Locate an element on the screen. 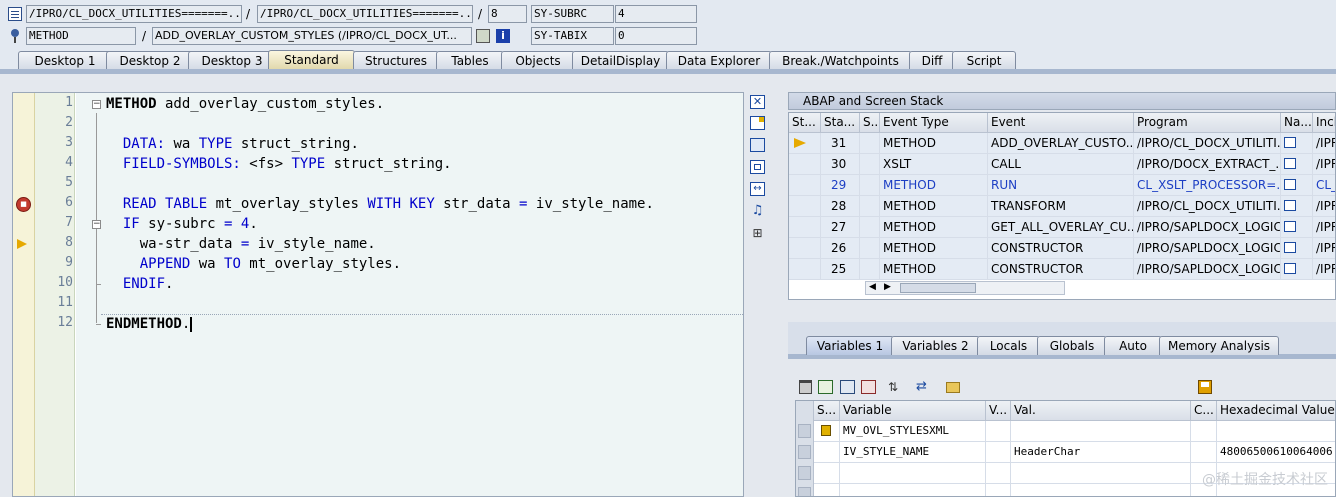  stack-cell-level: 30 is located at coordinates (840, 164).